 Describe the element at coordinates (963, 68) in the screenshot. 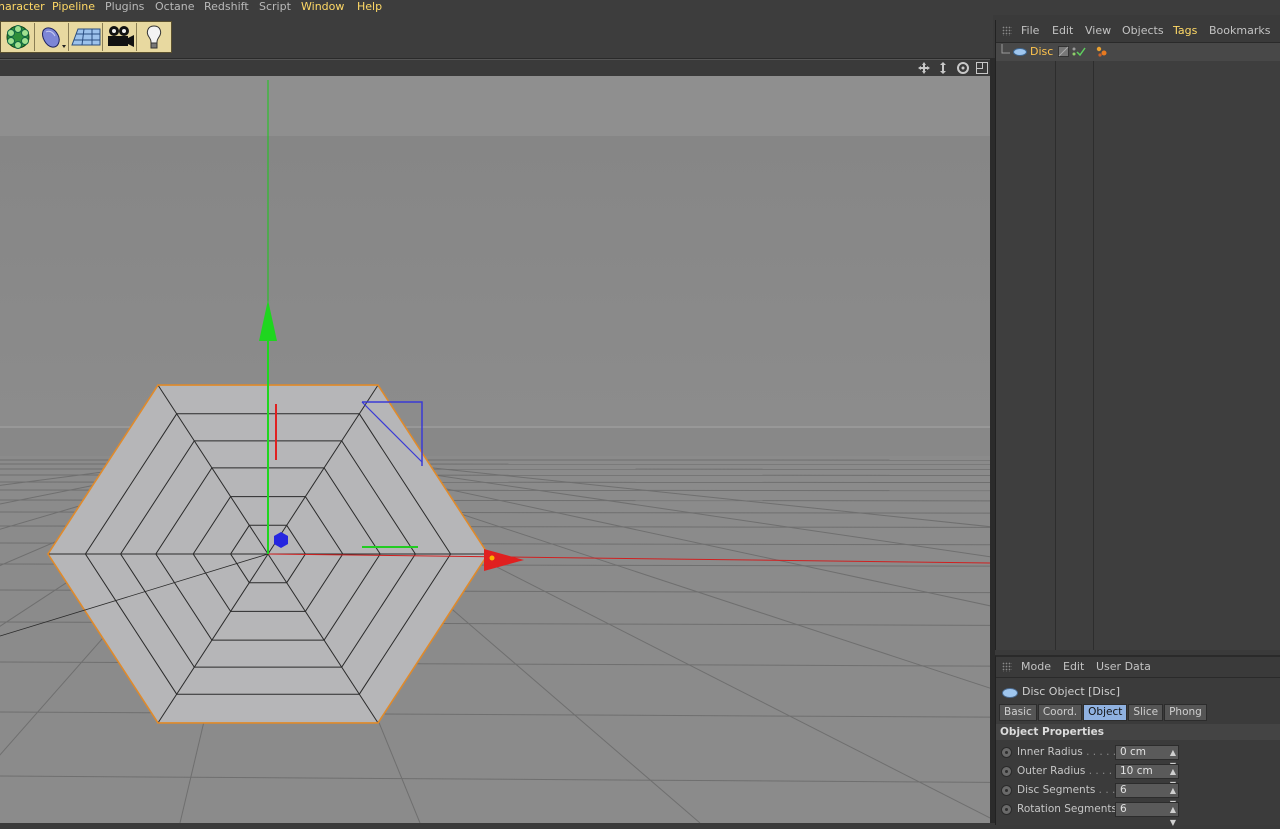

I see `rotate-view-icon` at that location.